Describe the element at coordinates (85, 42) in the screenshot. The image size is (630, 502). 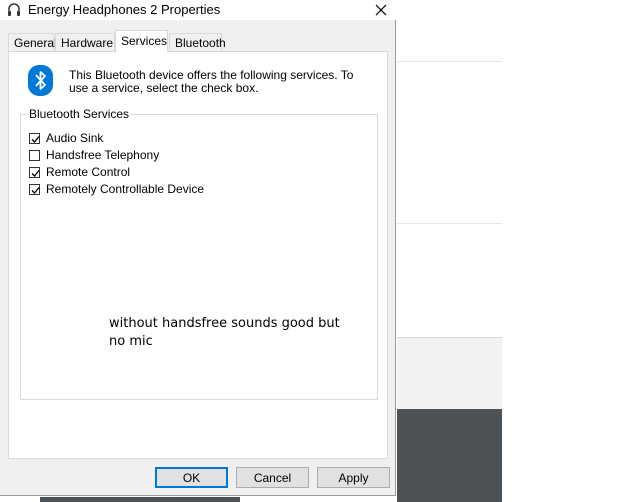
I see `tab-hardware: Hardware` at that location.